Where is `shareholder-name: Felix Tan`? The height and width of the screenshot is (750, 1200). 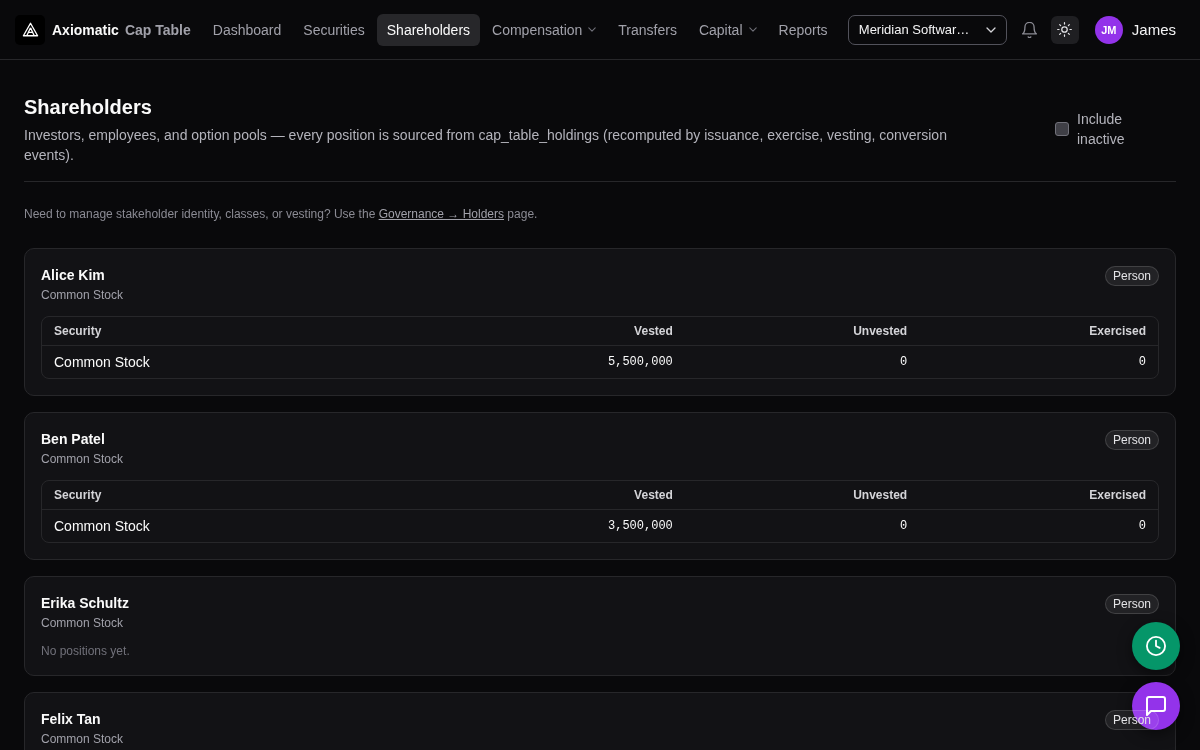
shareholder-name: Felix Tan is located at coordinates (71, 719).